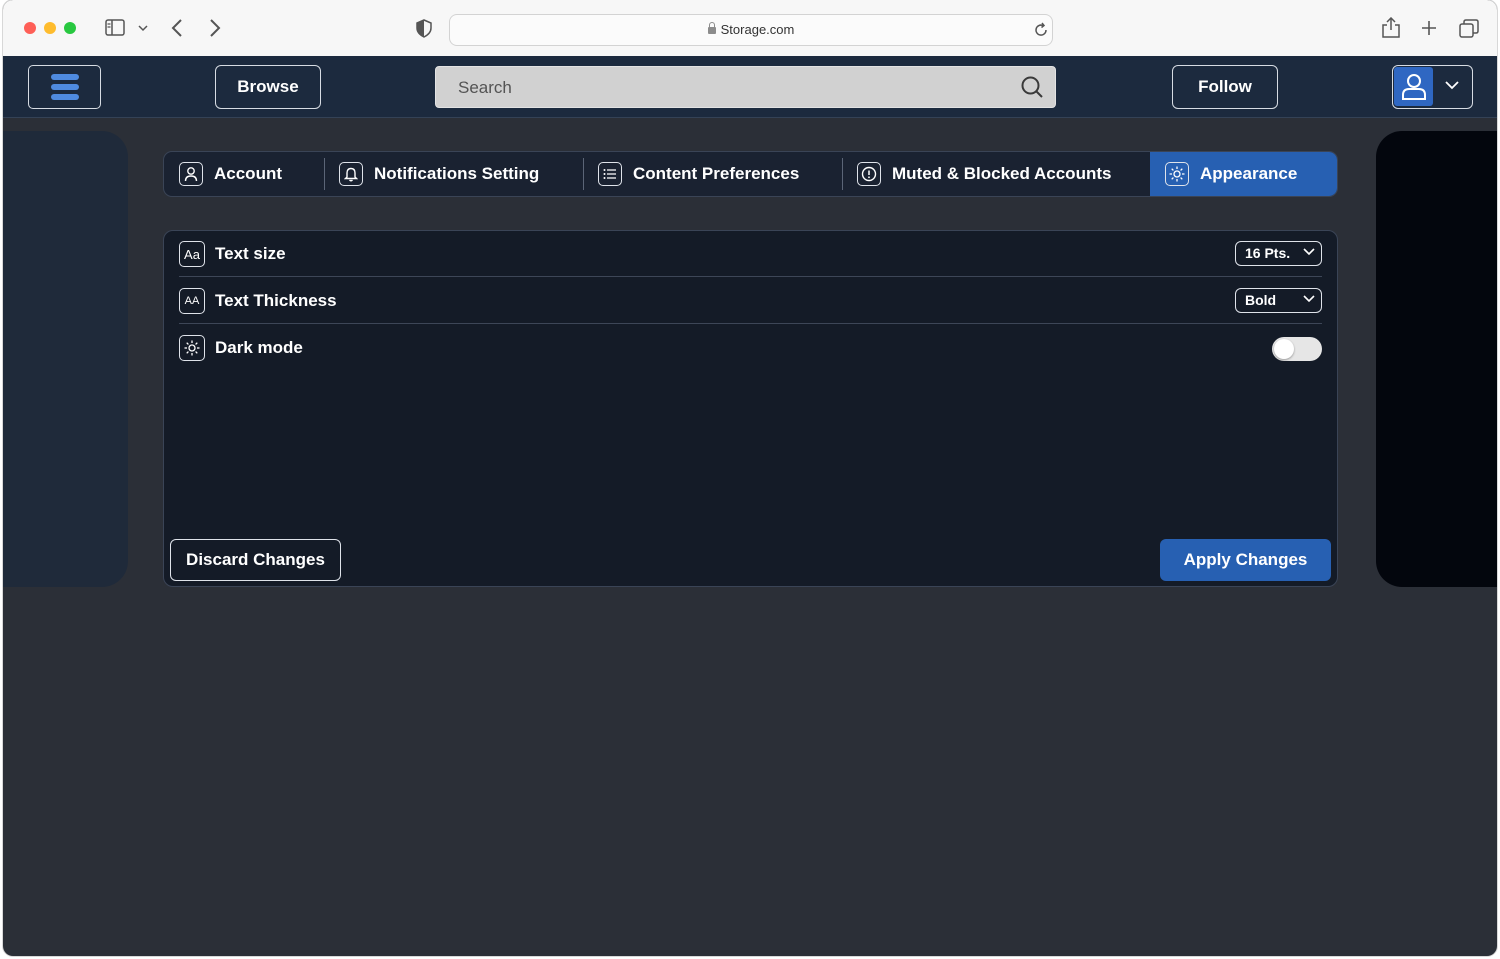  I want to click on search-icon, so click(1032, 87).